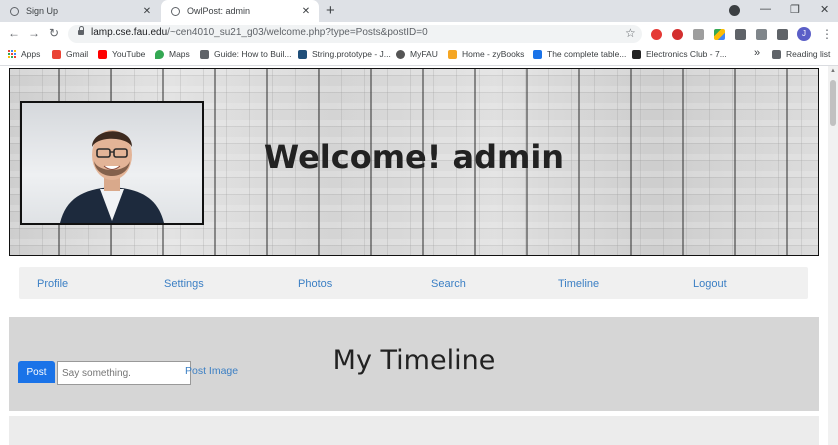 This screenshot has height=445, width=838. What do you see at coordinates (42, 11) in the screenshot?
I see `tab-label: Sign Up` at bounding box center [42, 11].